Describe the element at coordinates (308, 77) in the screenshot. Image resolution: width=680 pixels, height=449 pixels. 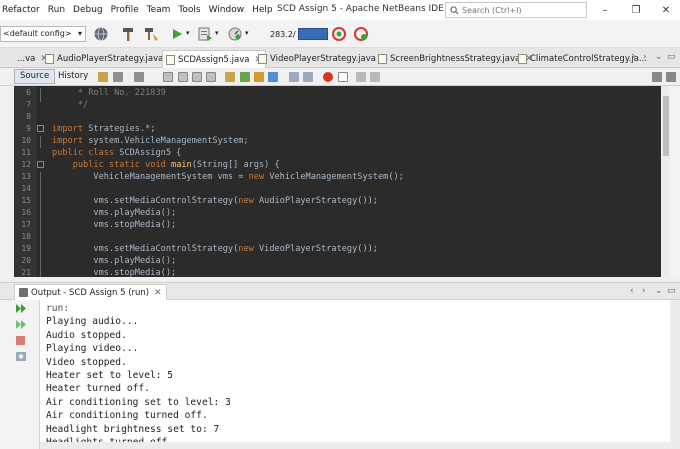
I see `shift-right-icon` at that location.